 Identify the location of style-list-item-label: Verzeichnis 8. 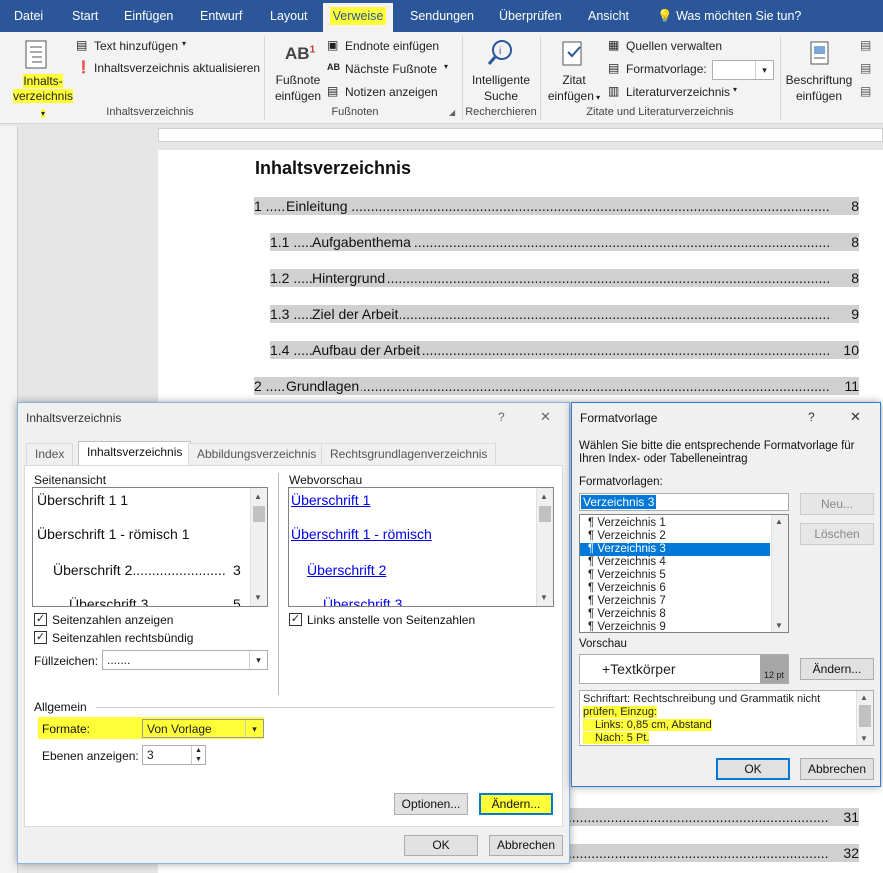
(631, 614).